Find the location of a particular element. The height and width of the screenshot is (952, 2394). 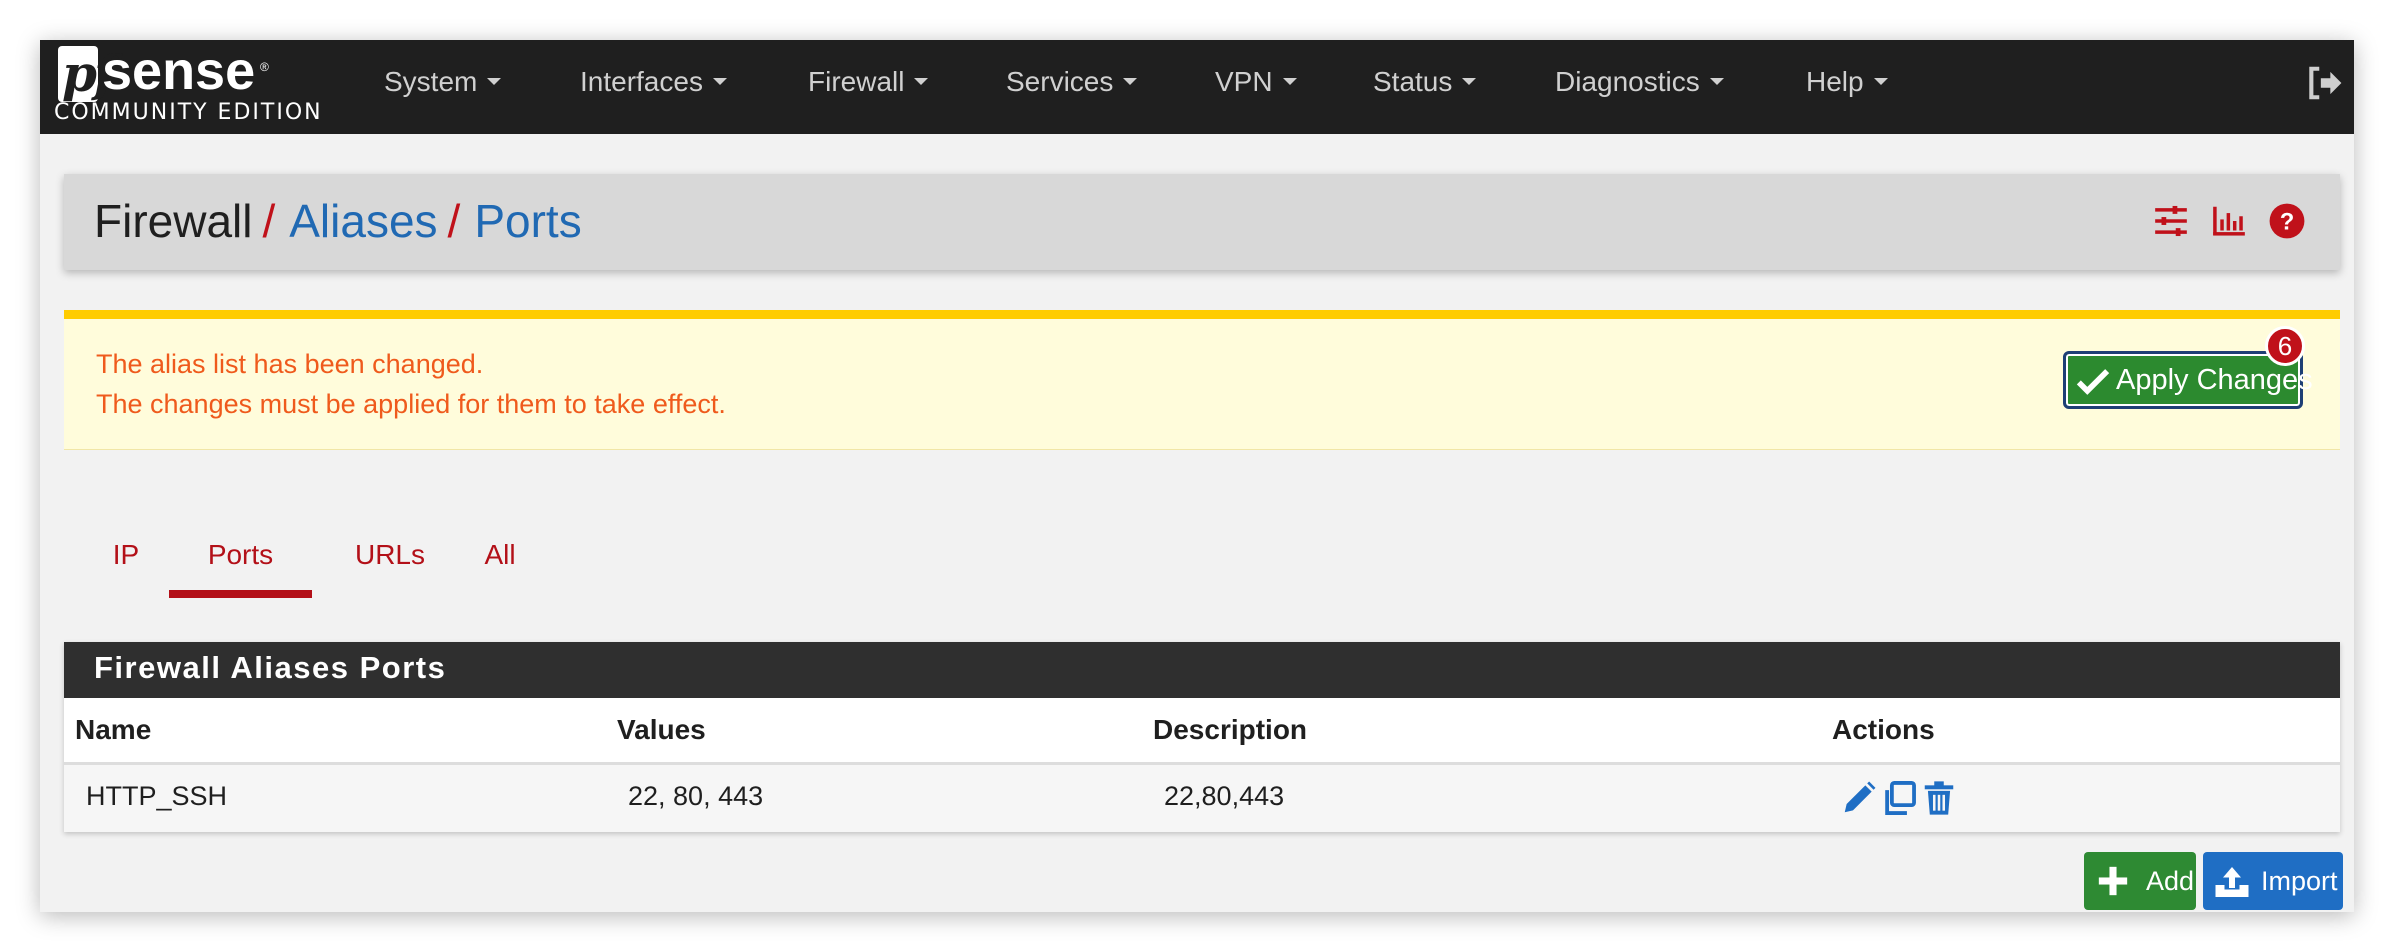

copy-icon is located at coordinates (1899, 798).